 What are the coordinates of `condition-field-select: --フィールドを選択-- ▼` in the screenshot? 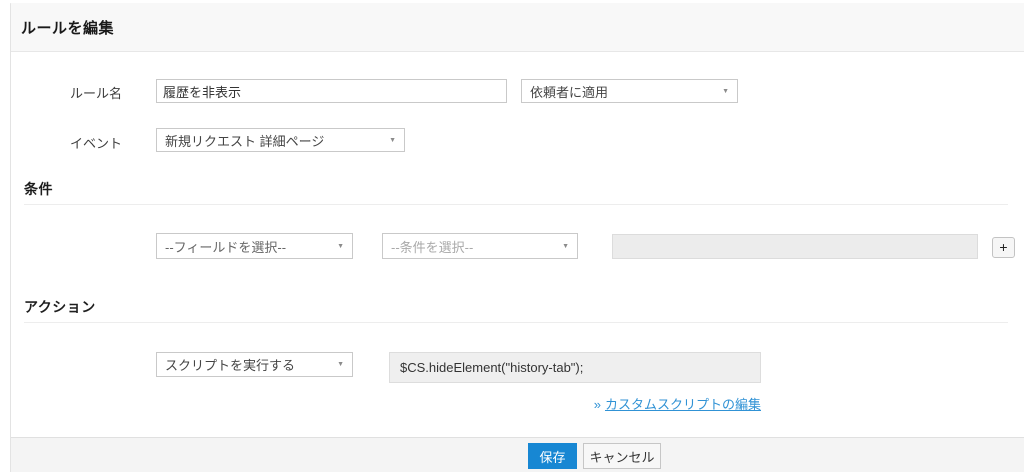 It's located at (254, 246).